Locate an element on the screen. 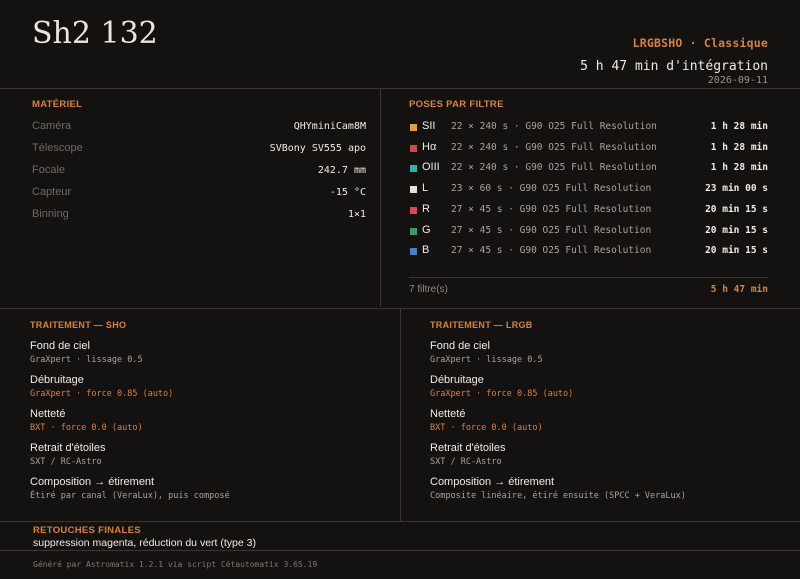 The image size is (800, 579). filters-heading: POSES PAR FILTRE is located at coordinates (456, 104).